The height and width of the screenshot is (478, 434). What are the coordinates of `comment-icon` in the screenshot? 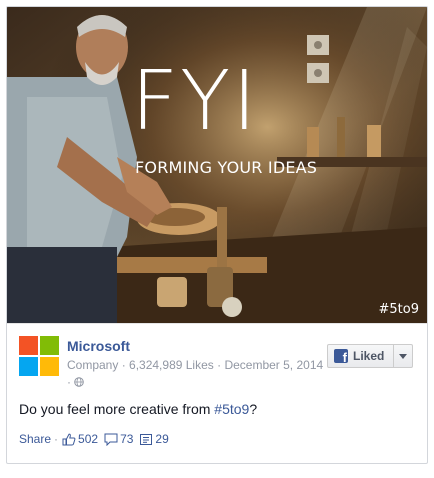 It's located at (111, 439).